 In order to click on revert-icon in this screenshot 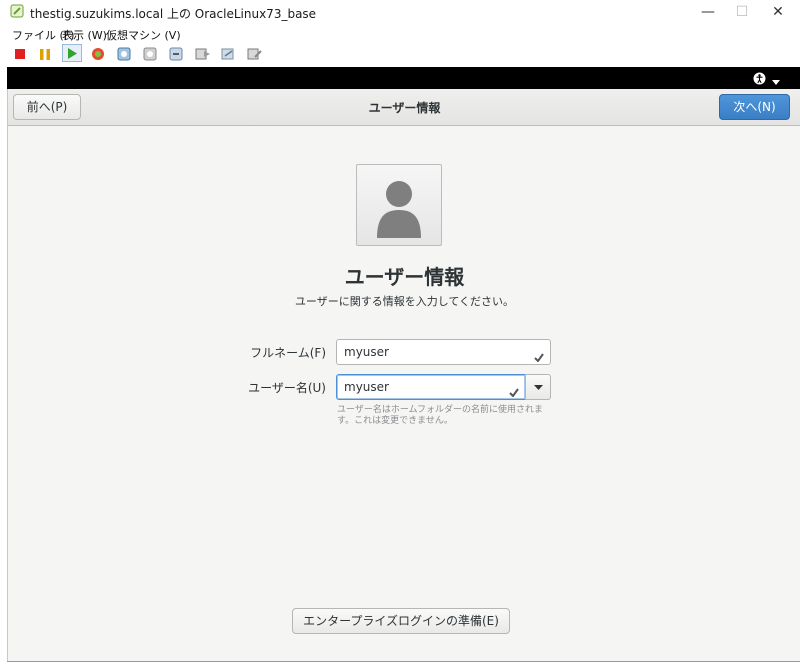, I will do `click(176, 54)`.